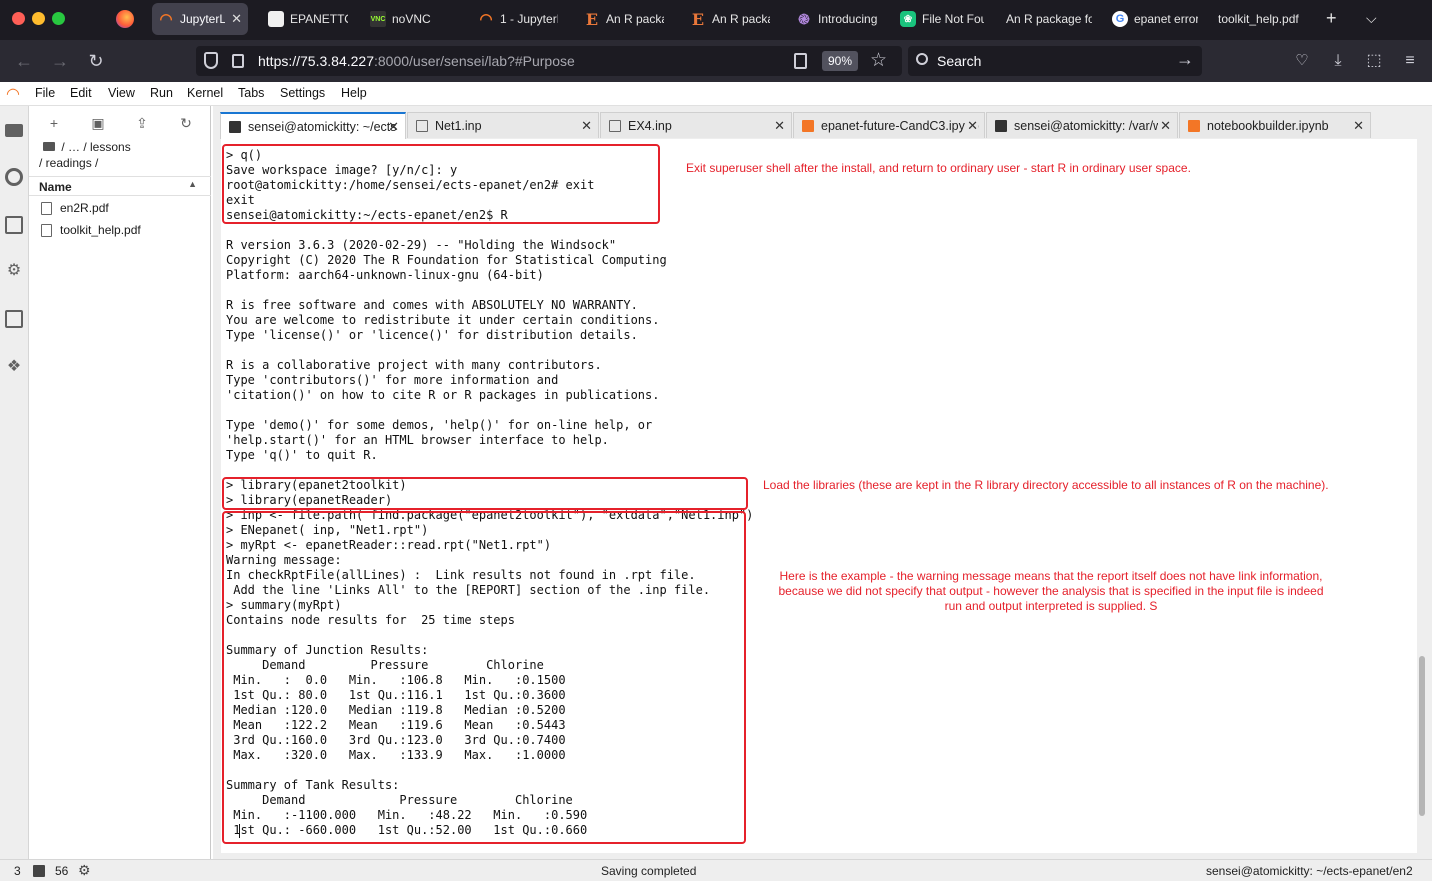  I want to click on breadcrumb-path: / … / lessons, so click(95, 147).